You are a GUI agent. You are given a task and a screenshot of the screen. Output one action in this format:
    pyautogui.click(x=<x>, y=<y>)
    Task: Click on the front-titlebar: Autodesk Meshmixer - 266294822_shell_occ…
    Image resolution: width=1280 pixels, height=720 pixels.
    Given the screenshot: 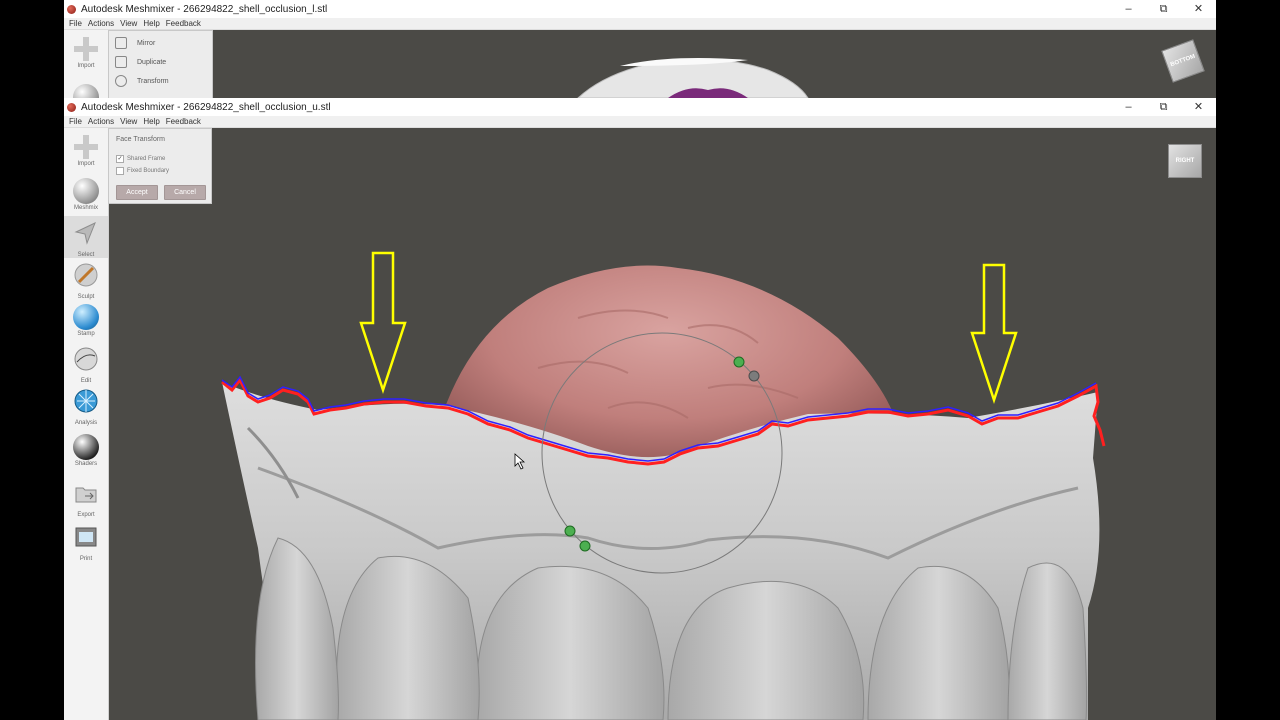 What is the action you would take?
    pyautogui.click(x=640, y=107)
    